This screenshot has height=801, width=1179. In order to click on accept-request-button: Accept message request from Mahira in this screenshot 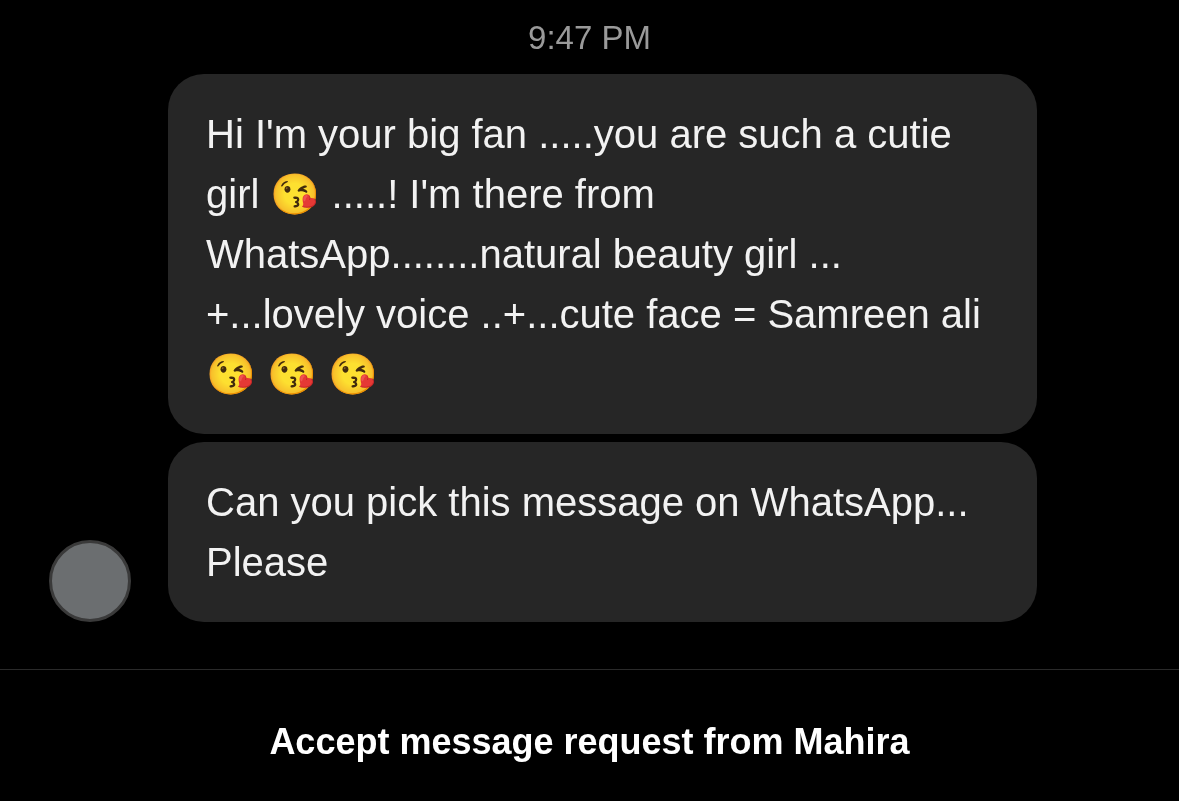, I will do `click(589, 742)`.